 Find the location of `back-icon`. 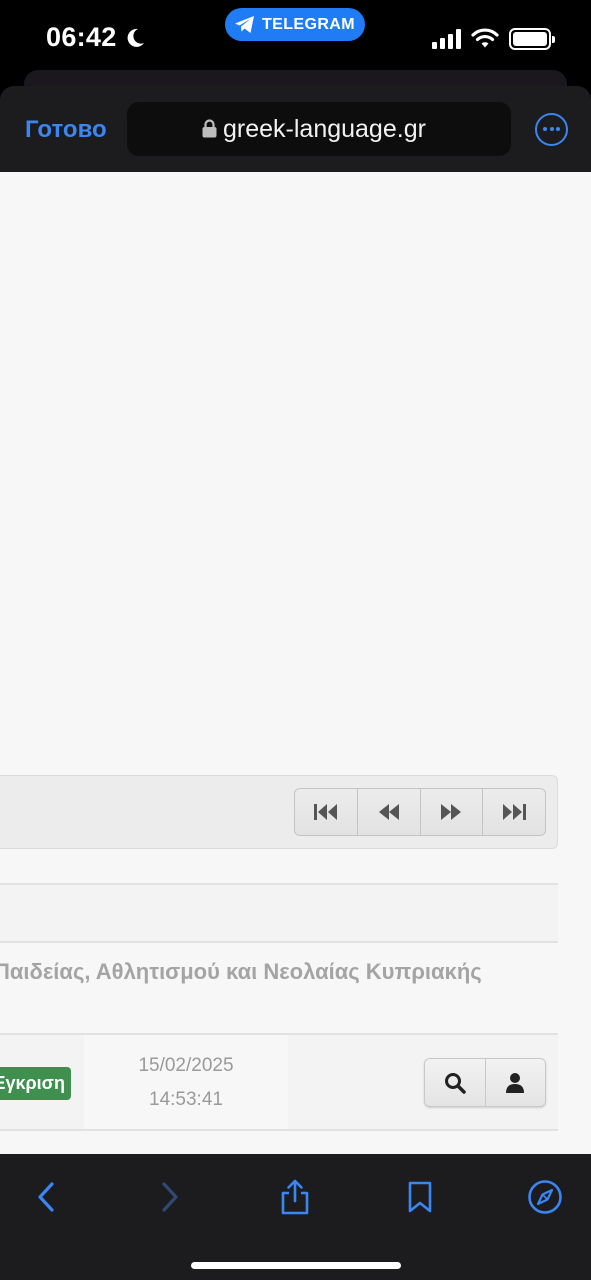

back-icon is located at coordinates (46, 1197).